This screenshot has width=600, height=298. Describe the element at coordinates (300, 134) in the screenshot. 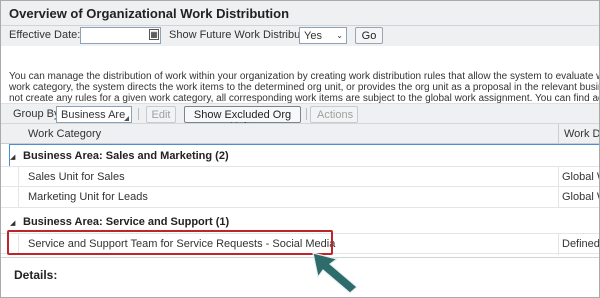

I see `table-header: Work Category Work Dist` at that location.